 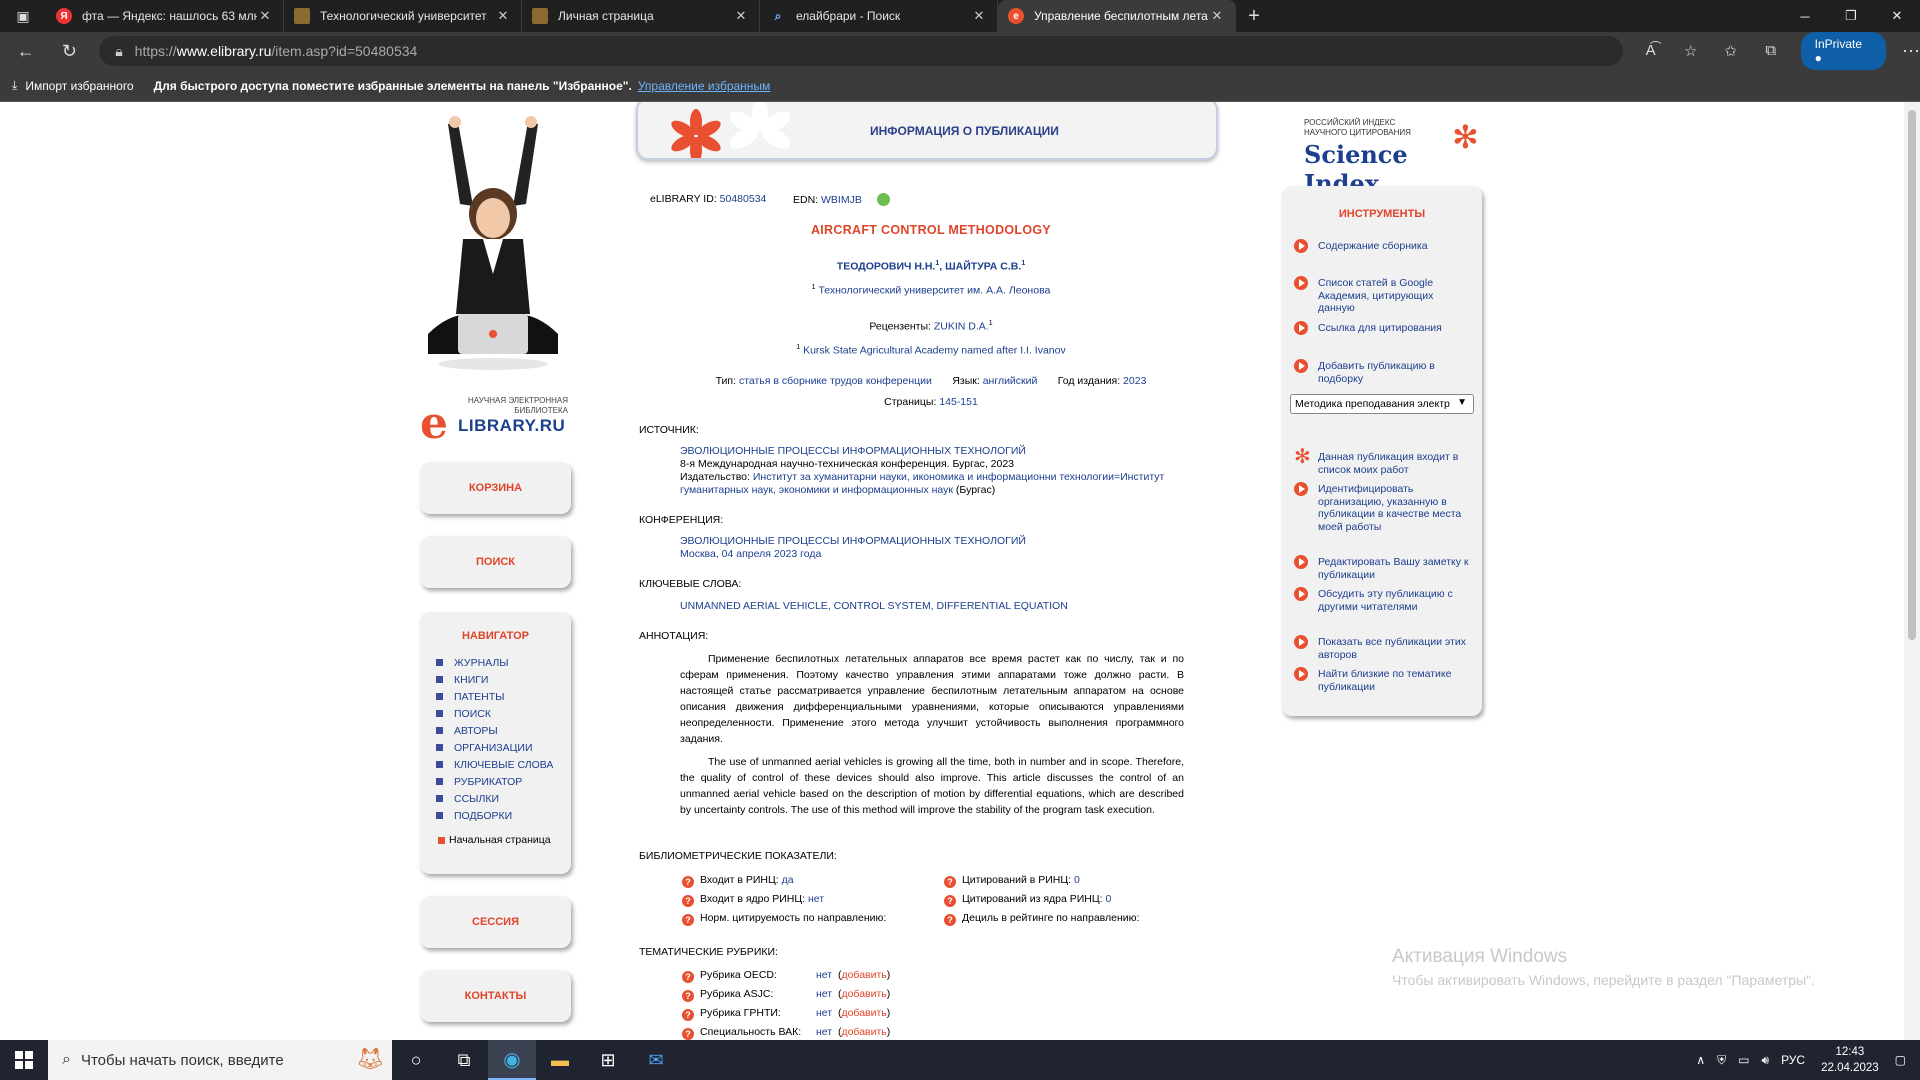 I want to click on clock: 12:43 22.04.2023, so click(x=1850, y=1060).